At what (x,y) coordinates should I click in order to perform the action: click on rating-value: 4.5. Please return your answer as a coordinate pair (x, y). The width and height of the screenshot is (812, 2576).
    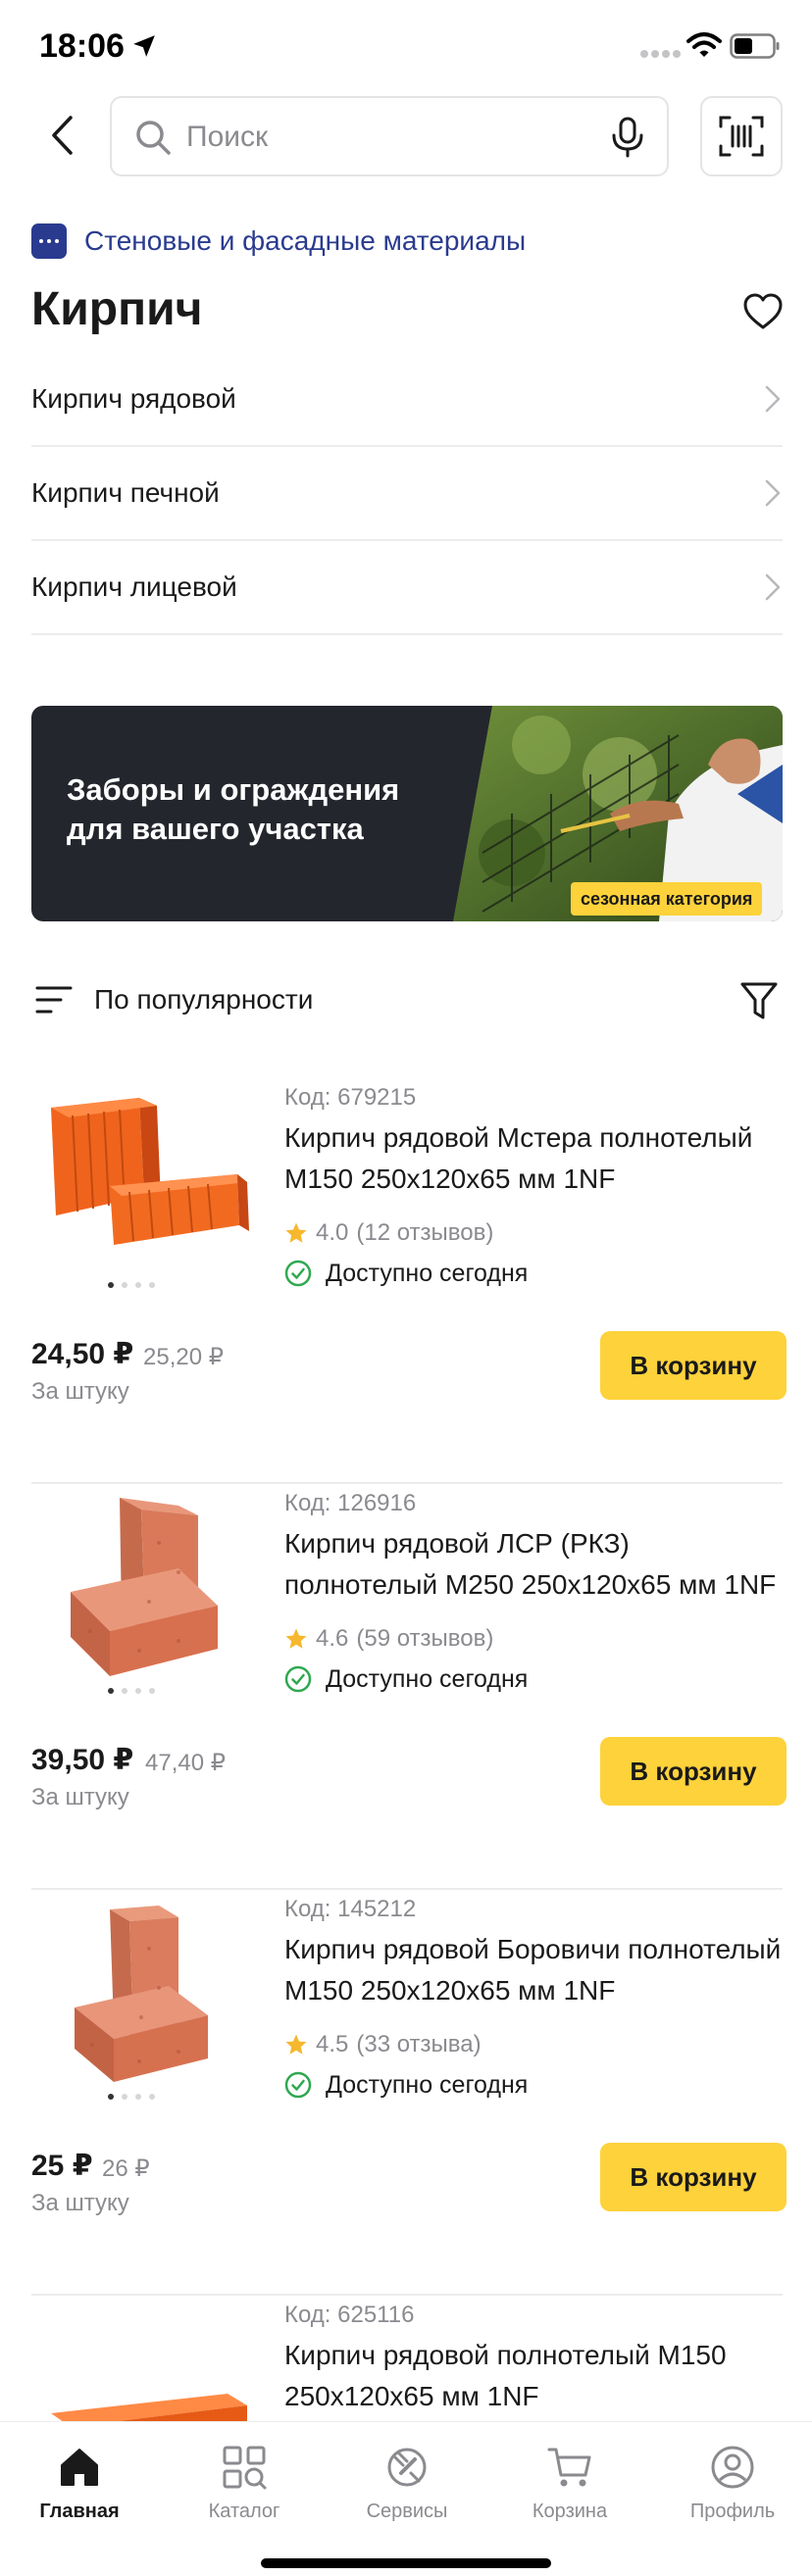
    Looking at the image, I should click on (332, 2044).